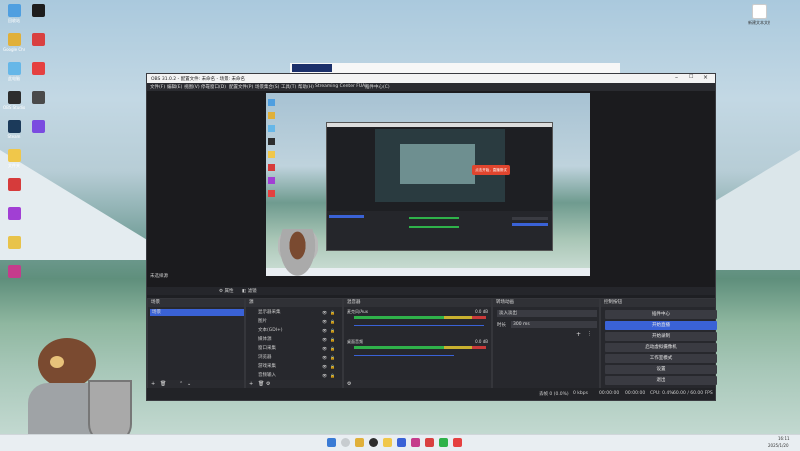  I want to click on add-source-button: +, so click(251, 384).